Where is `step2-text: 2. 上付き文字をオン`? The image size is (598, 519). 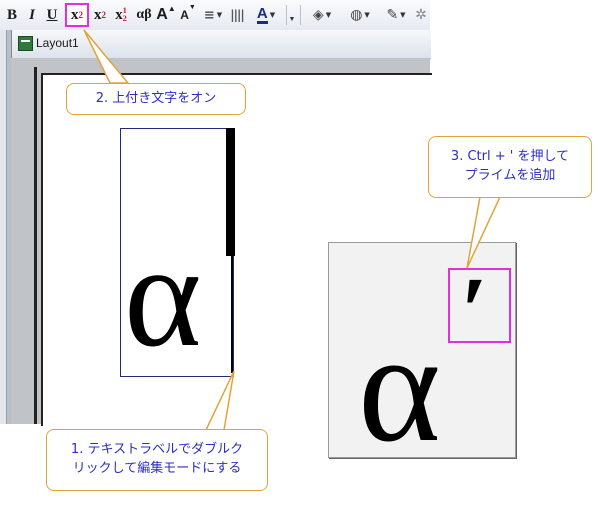
step2-text: 2. 上付き文字をオン is located at coordinates (156, 98).